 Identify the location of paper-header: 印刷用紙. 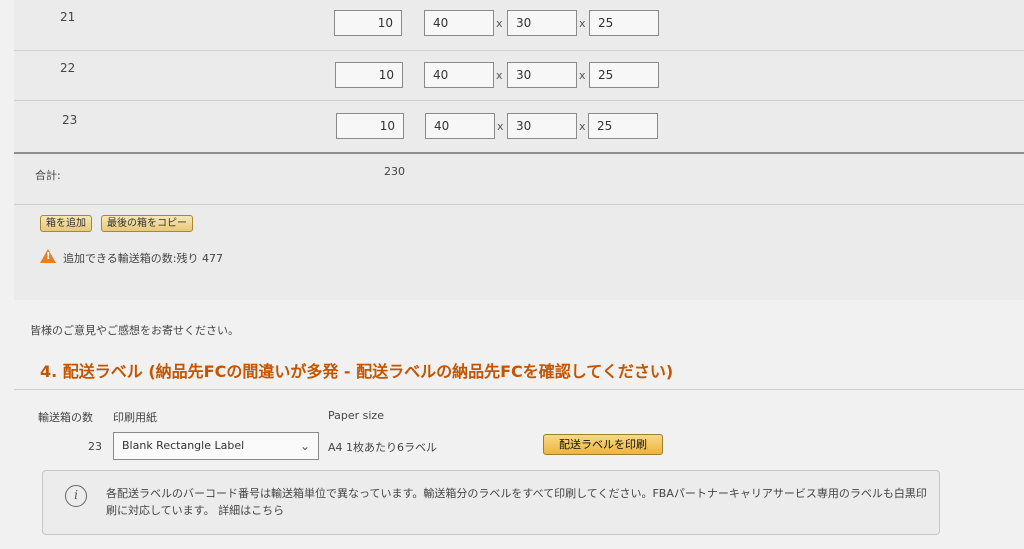
(135, 417).